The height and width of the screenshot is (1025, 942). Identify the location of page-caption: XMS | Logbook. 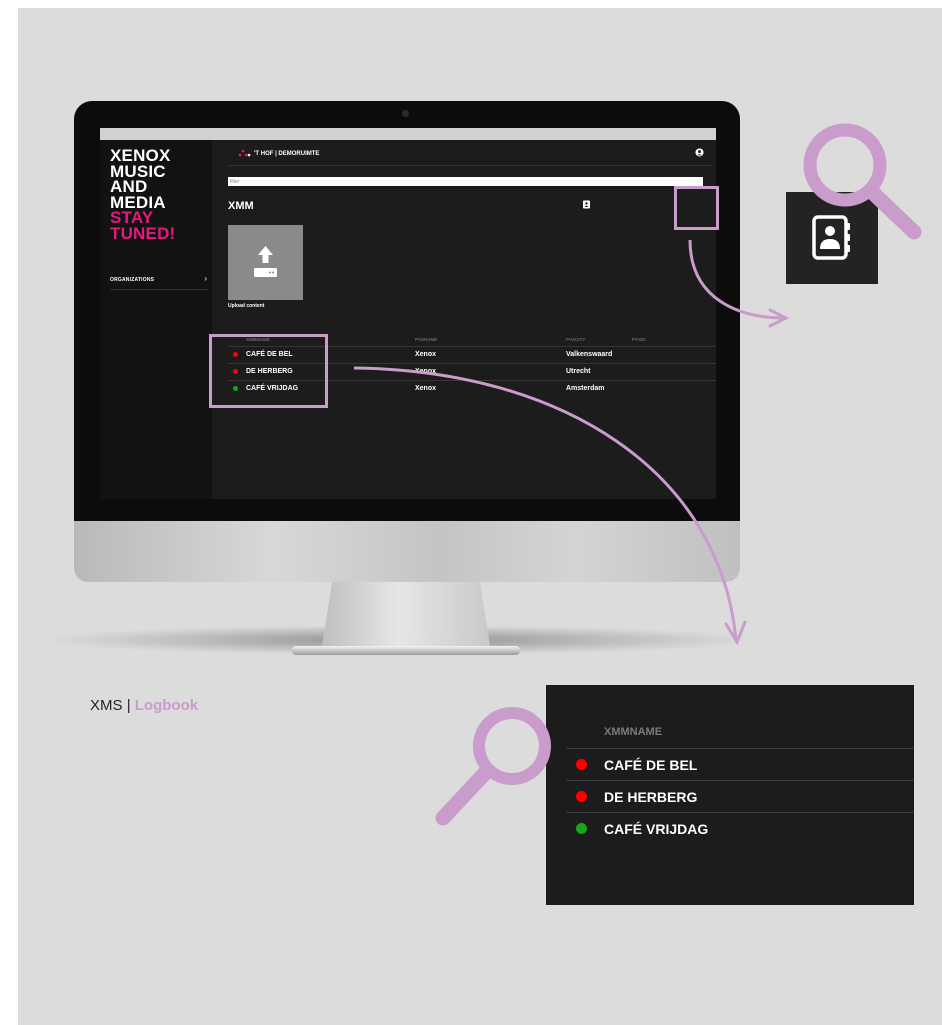
(144, 705).